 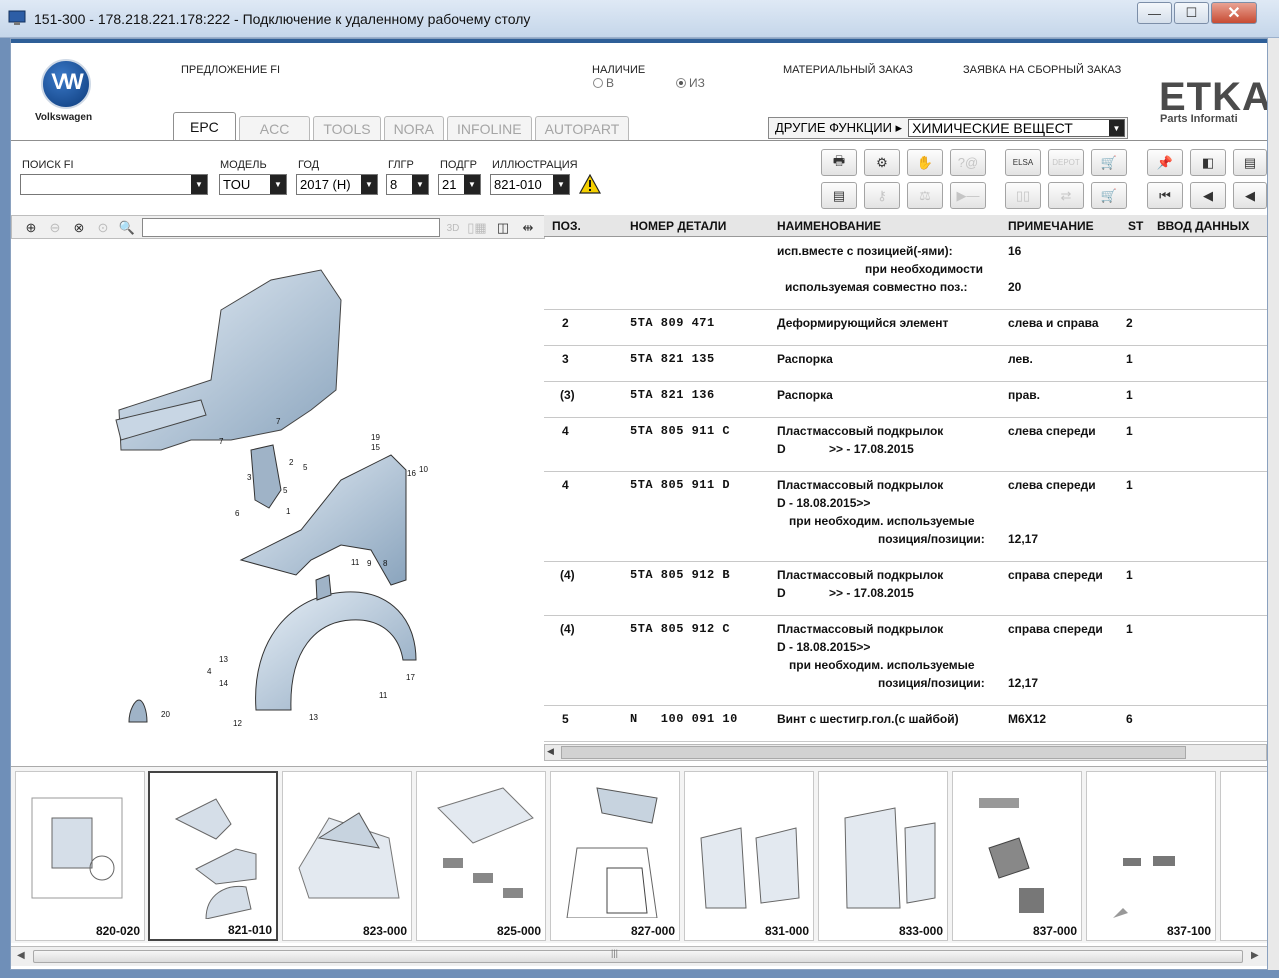 I want to click on col-pos: ПОЗ., so click(x=566, y=226).